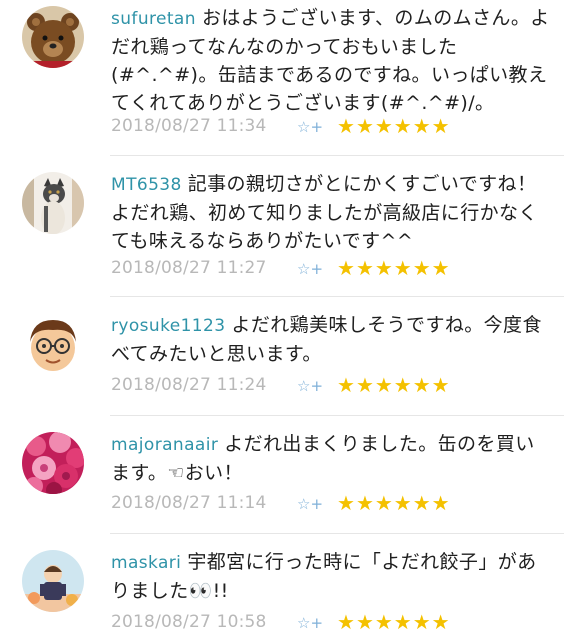 The image size is (564, 640). I want to click on username-link: MT6538, so click(146, 185).